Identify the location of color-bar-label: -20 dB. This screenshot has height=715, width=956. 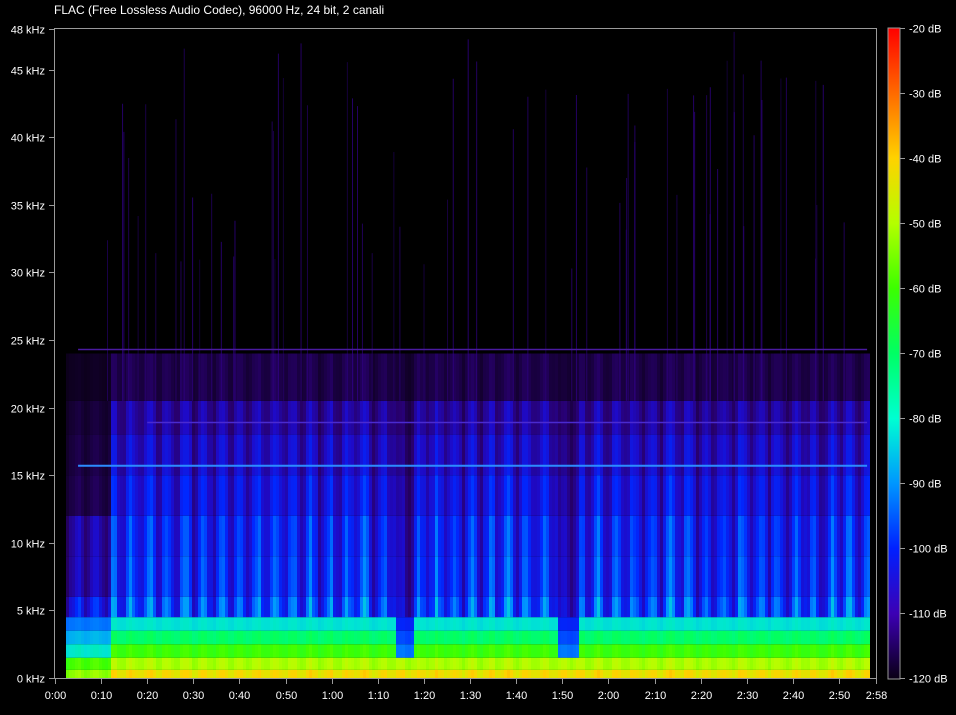
(925, 30).